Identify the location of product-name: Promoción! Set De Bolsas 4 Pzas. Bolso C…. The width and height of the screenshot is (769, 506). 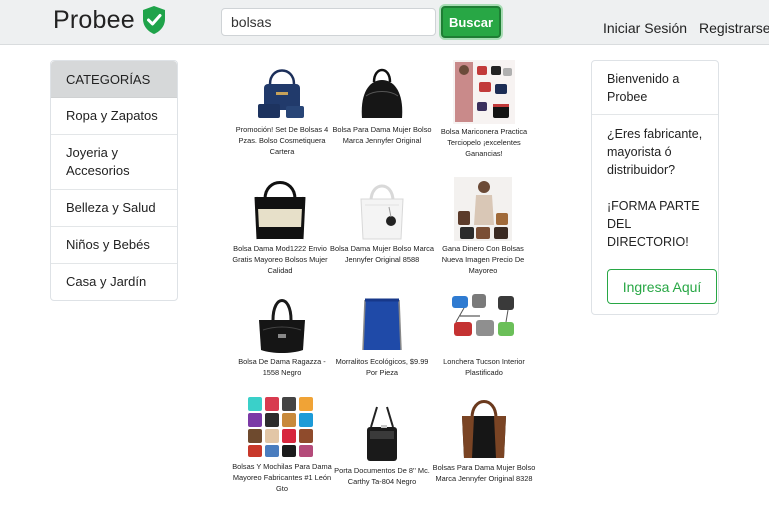
(282, 140).